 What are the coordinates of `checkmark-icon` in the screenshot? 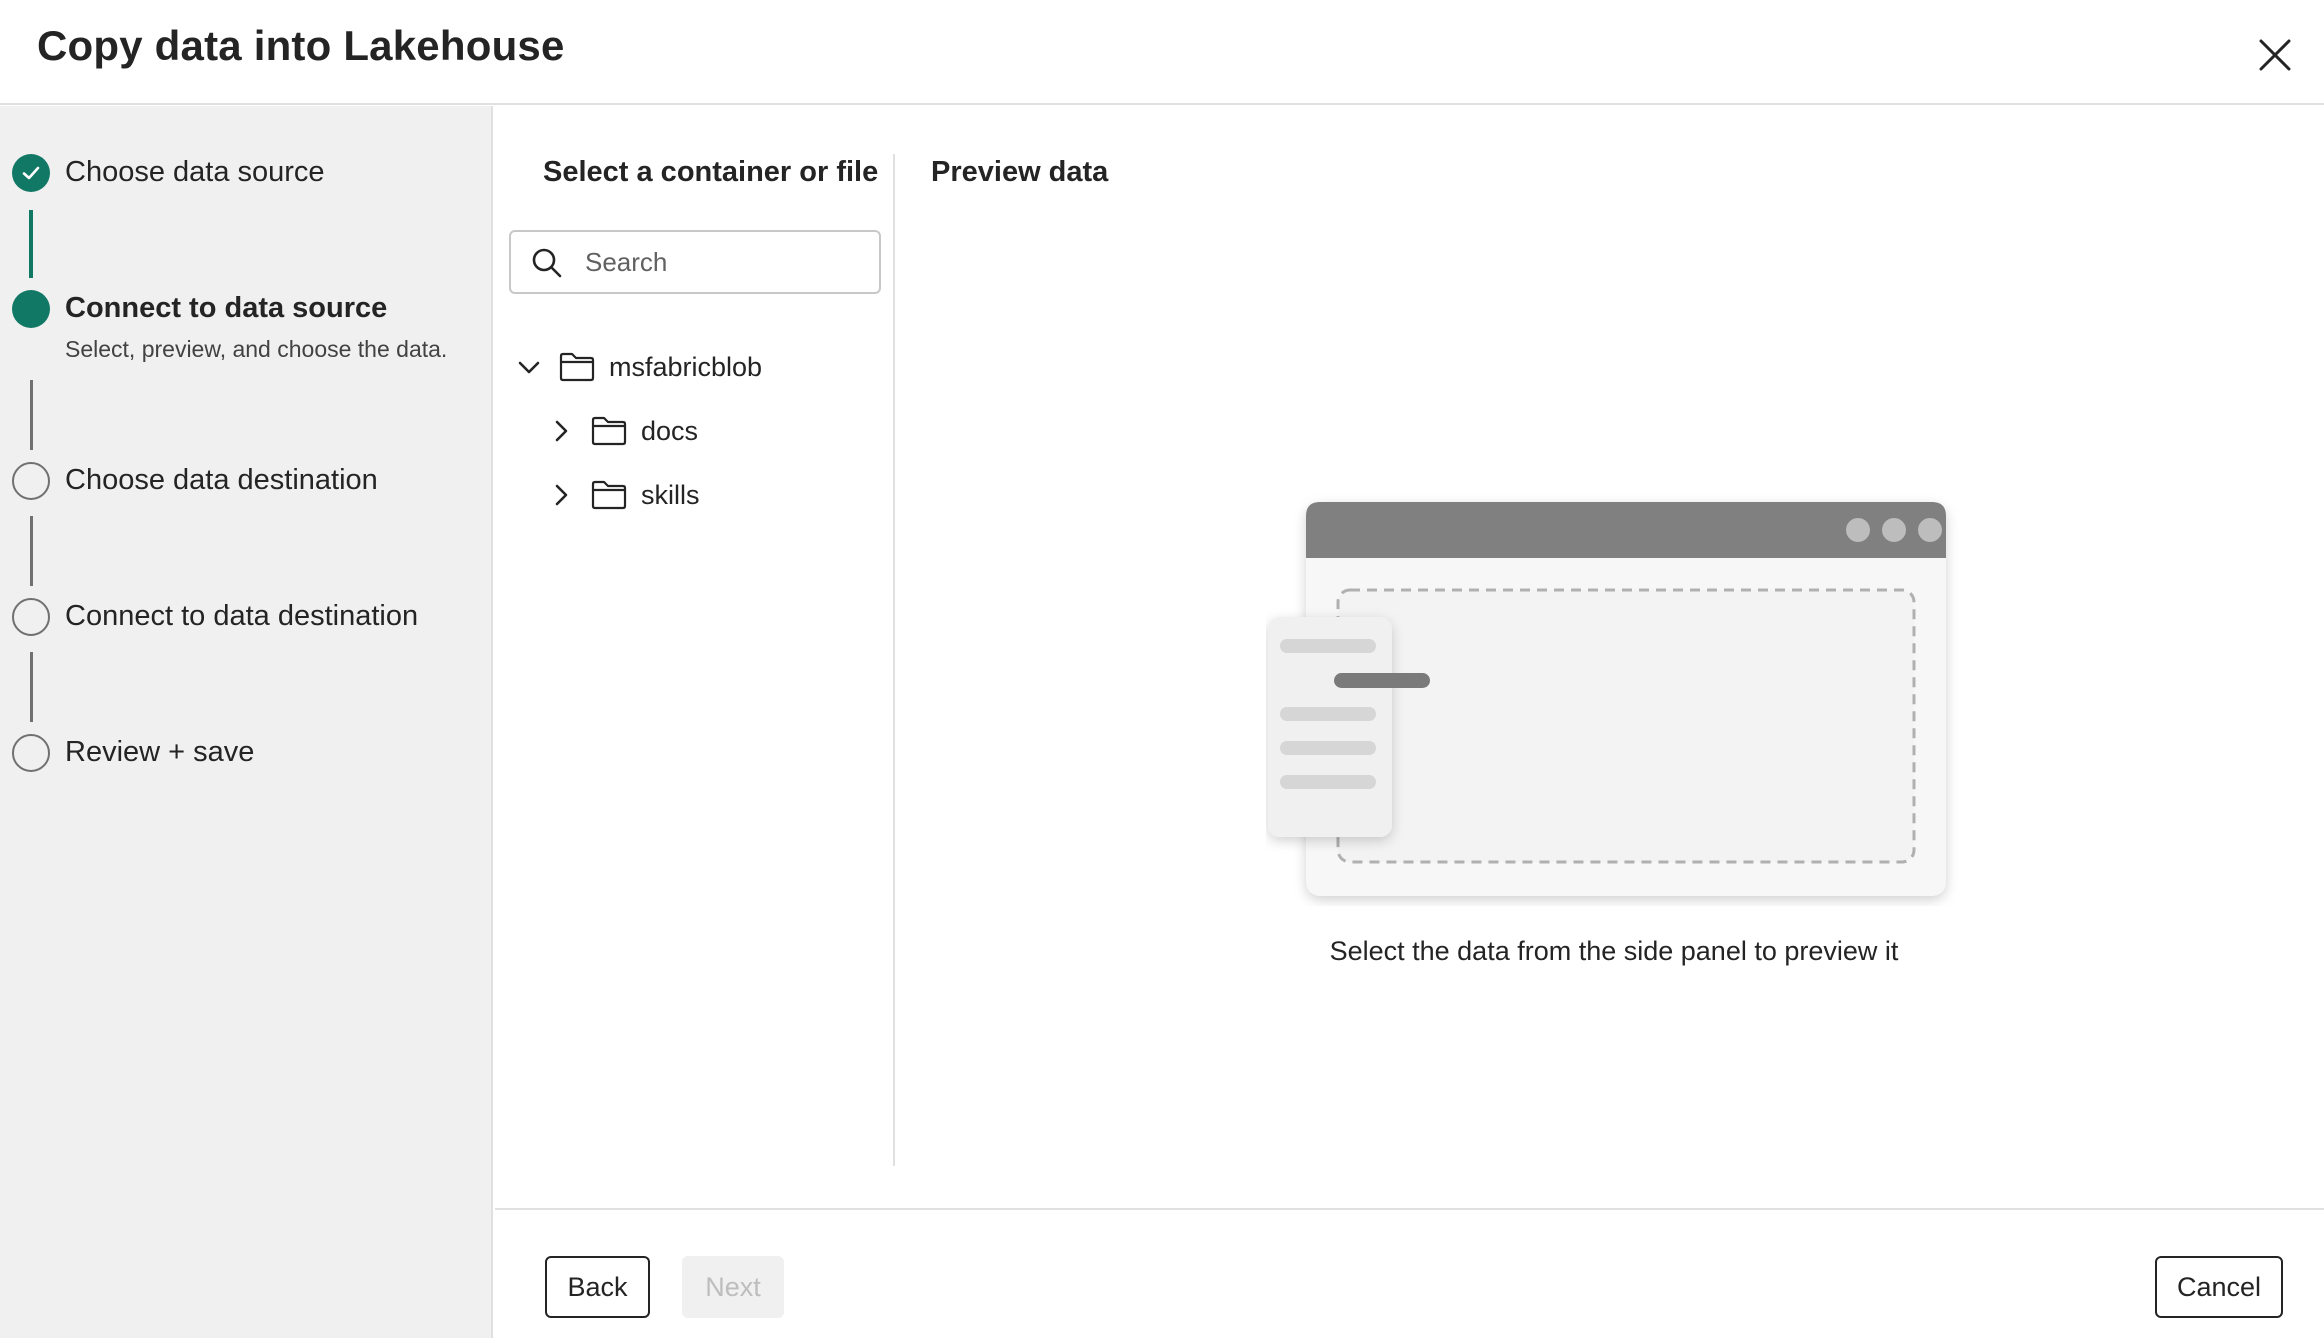 It's located at (31, 173).